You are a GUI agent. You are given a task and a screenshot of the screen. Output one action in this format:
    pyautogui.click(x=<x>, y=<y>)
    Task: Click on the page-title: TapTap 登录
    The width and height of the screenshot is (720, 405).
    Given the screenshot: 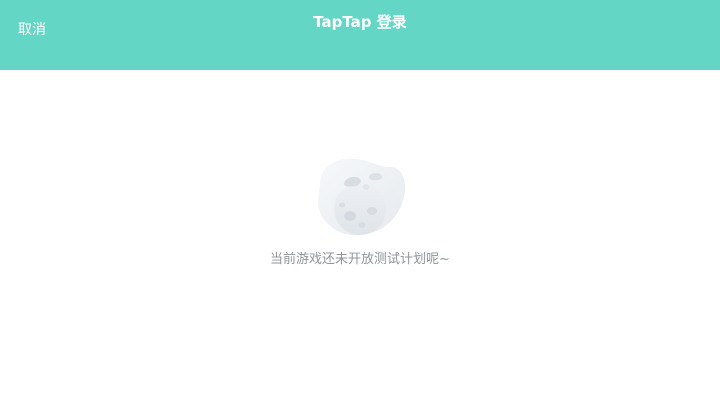 What is the action you would take?
    pyautogui.click(x=360, y=22)
    